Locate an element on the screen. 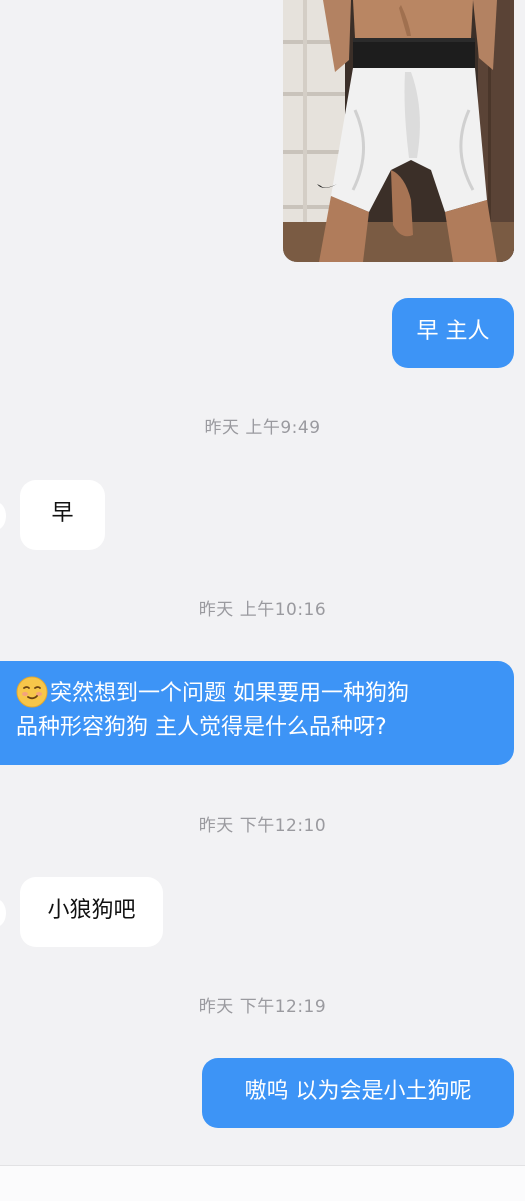 The height and width of the screenshot is (1201, 525). message-text: 早 is located at coordinates (62, 513).